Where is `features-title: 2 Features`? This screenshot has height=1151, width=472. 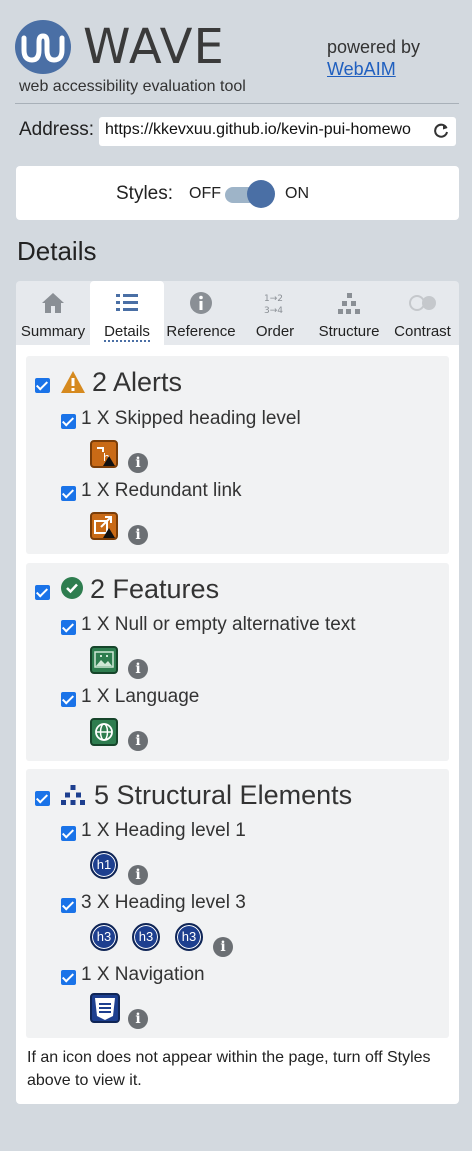
features-title: 2 Features is located at coordinates (155, 589).